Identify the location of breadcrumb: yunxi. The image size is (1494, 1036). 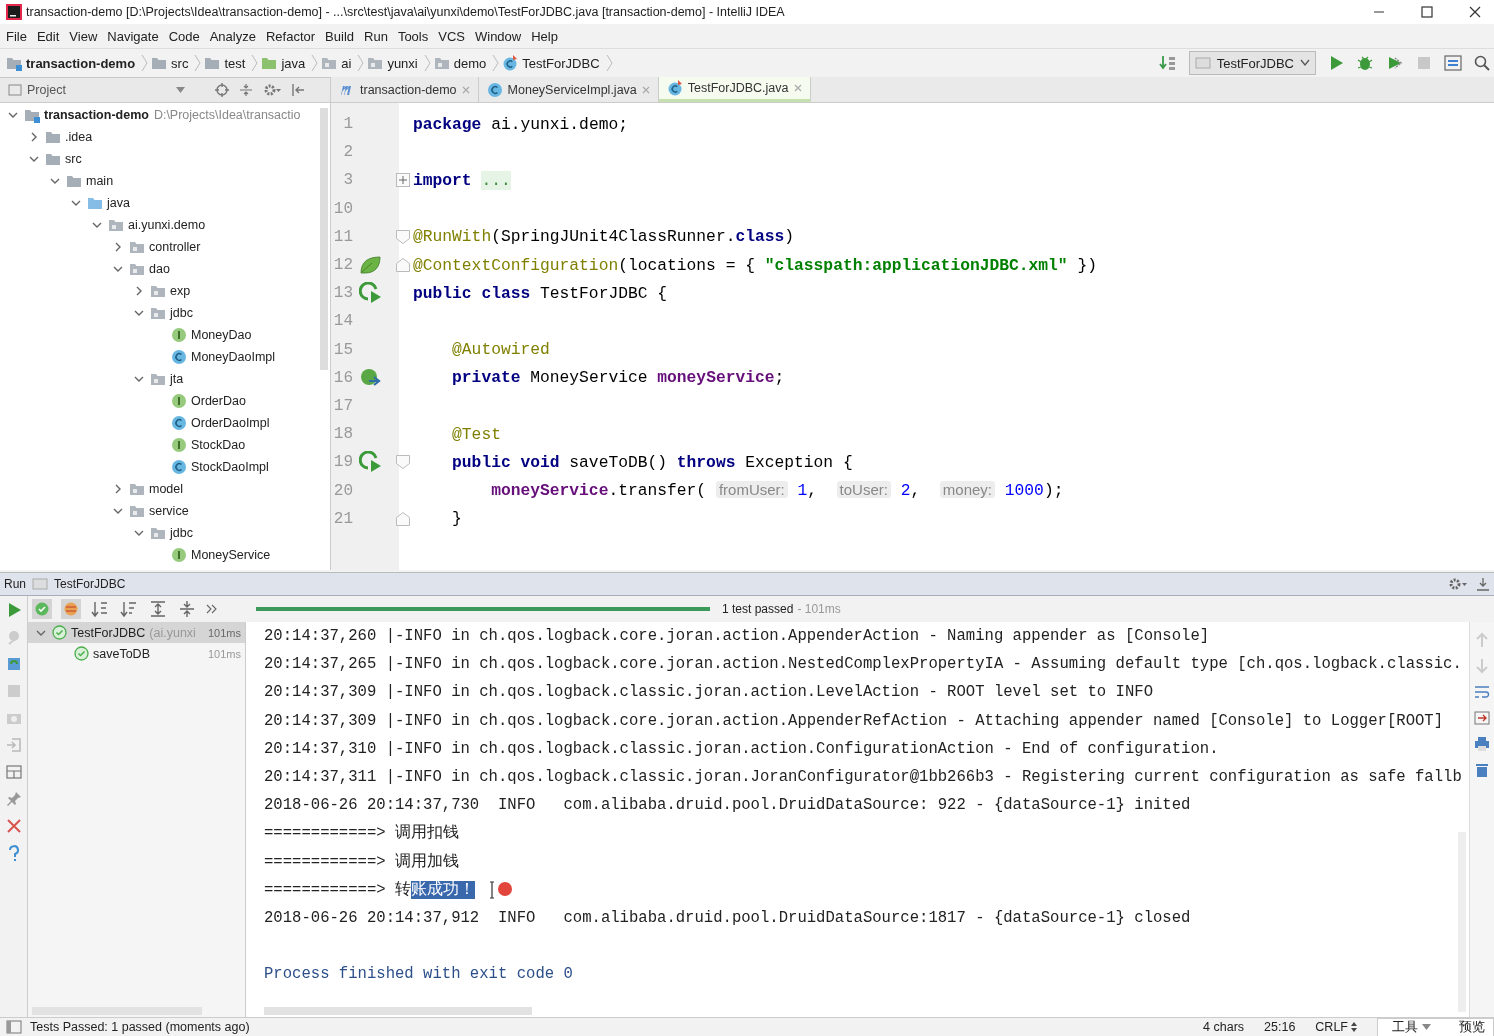
(394, 63).